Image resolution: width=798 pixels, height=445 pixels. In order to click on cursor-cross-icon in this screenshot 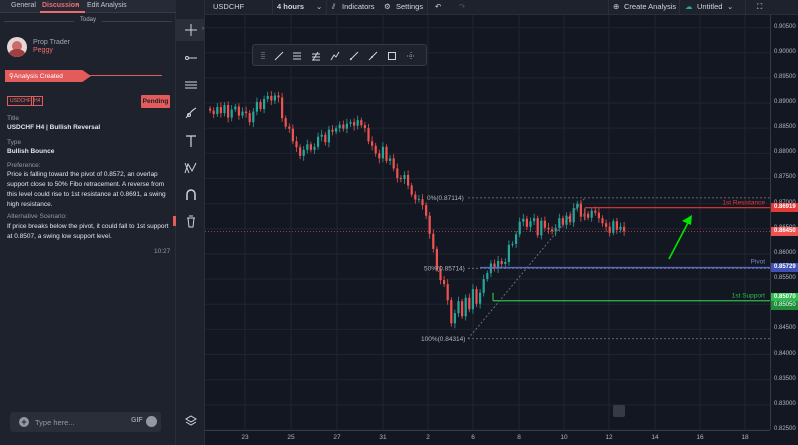, I will do `click(410, 55)`.